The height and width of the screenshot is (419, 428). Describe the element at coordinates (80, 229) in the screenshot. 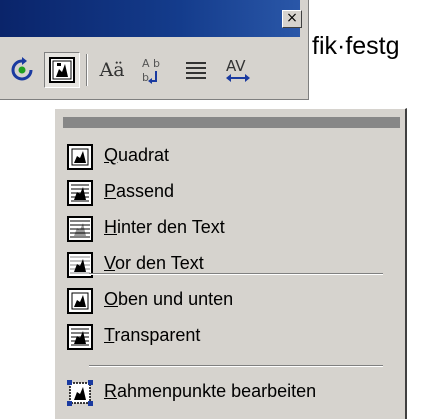

I see `wrap-behind-icon` at that location.